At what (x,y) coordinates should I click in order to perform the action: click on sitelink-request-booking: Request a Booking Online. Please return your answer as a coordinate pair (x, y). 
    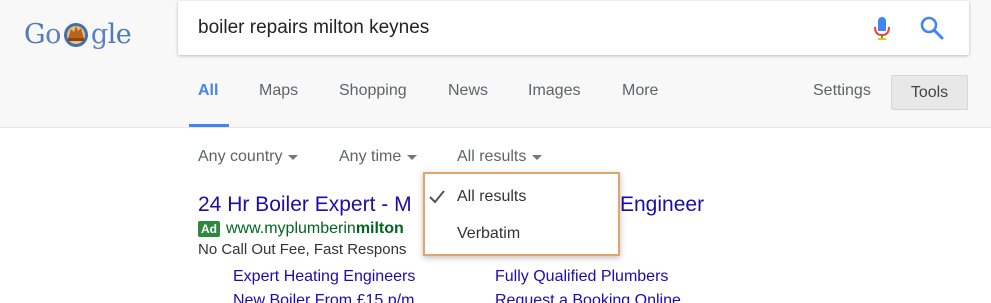
    Looking at the image, I should click on (588, 297).